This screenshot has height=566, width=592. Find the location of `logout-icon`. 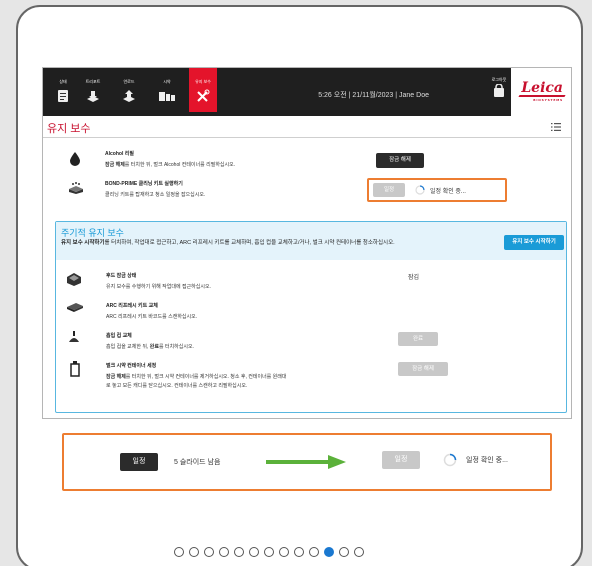

logout-icon is located at coordinates (499, 90).